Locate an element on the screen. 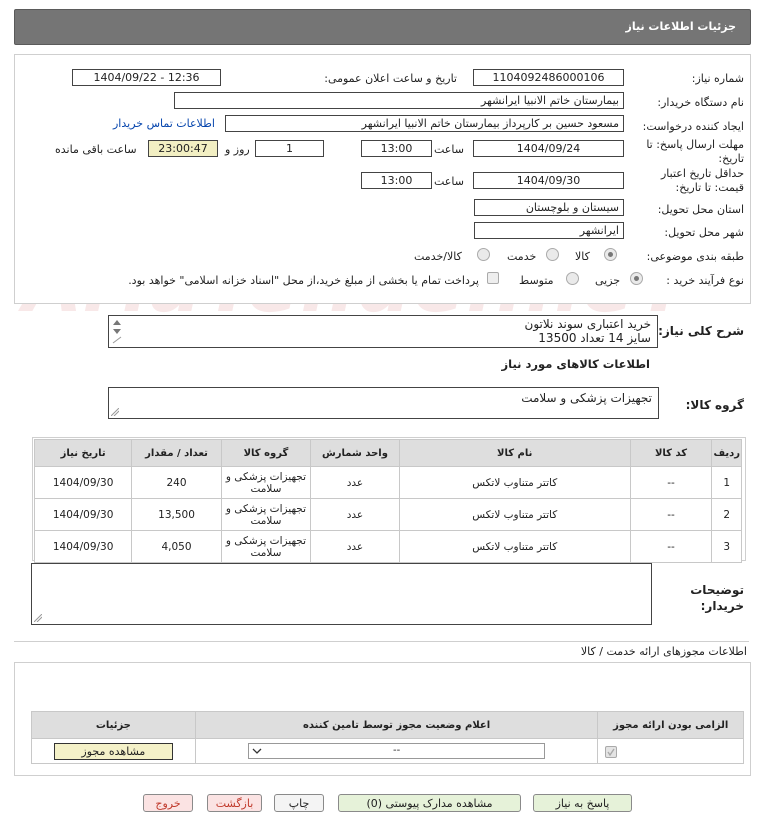 The width and height of the screenshot is (761, 829). col-permit-status: اعلام وضعیت مجوز توسط تامین کننده is located at coordinates (396, 725).